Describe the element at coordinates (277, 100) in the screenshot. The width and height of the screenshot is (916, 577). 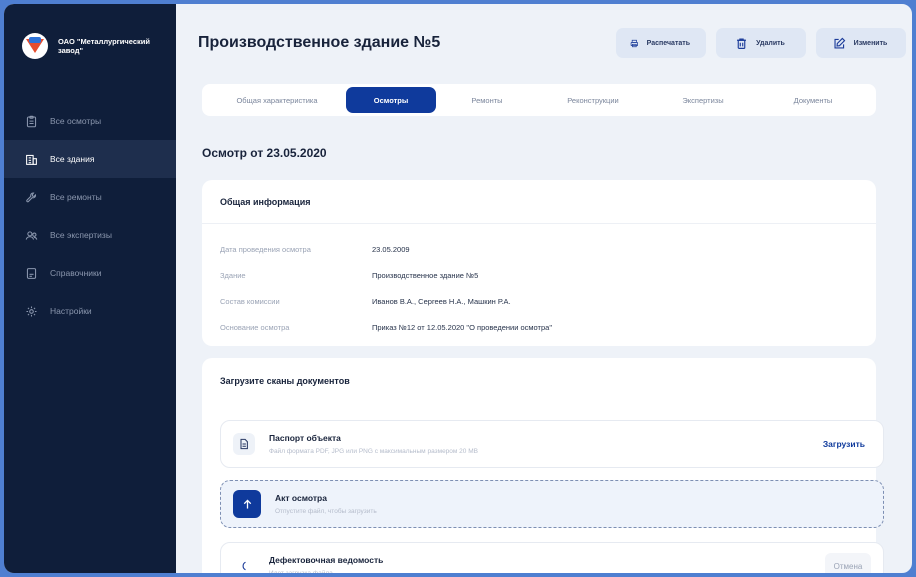
I see `tab-general: Общая характеристика` at that location.